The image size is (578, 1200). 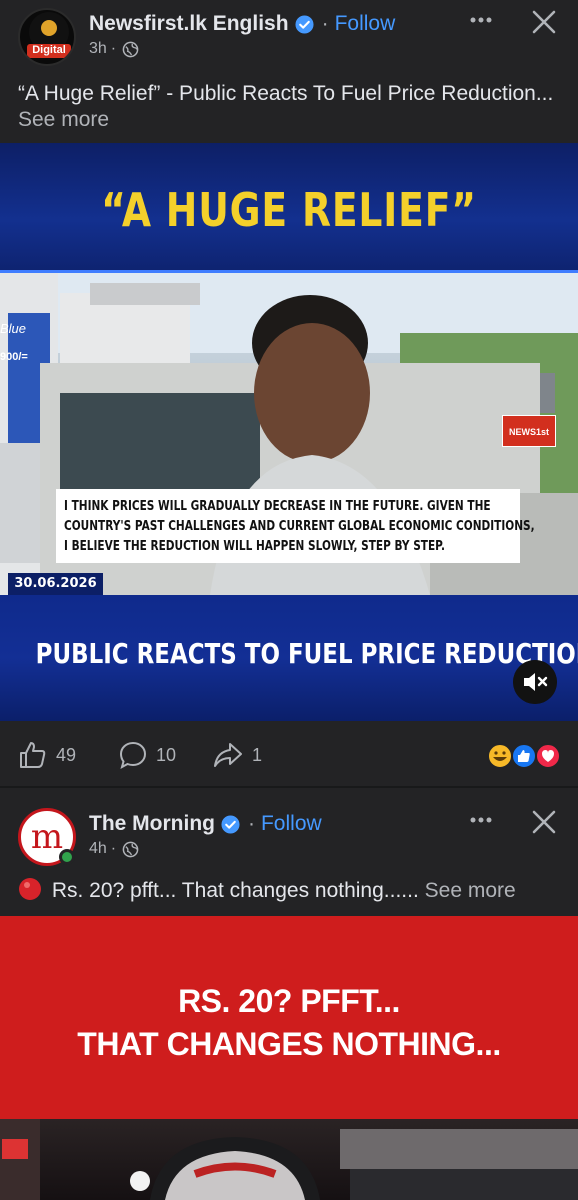 I want to click on thumbs-up-icon, so click(x=33, y=755).